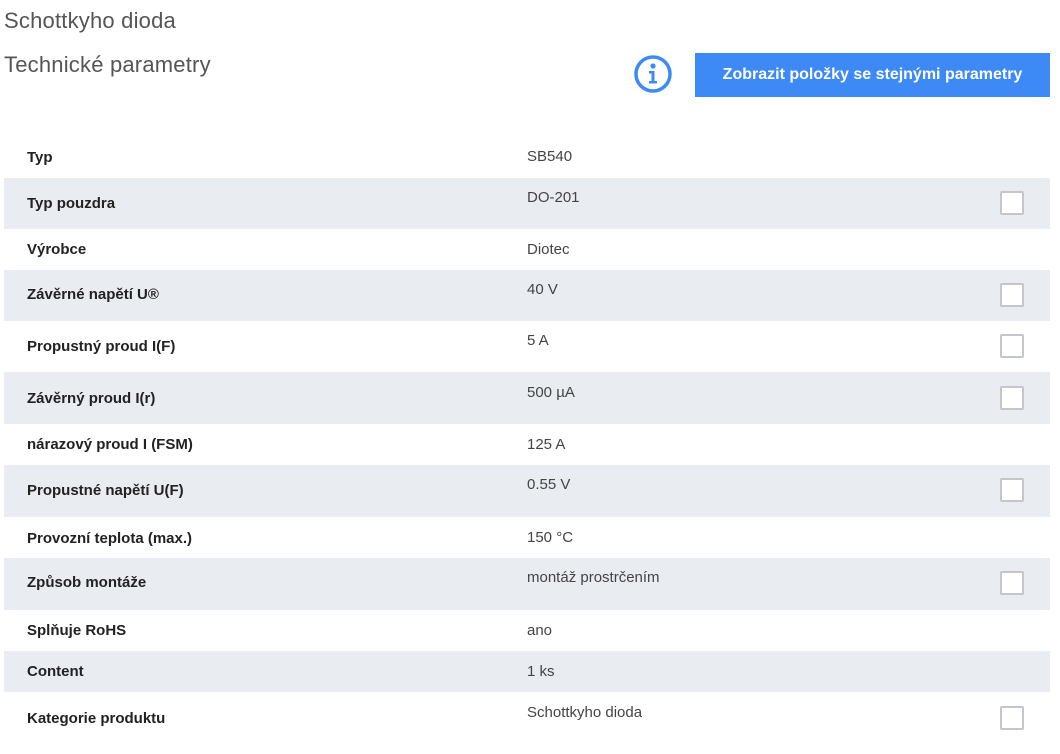 The width and height of the screenshot is (1060, 754). I want to click on param-label: Propustné napětí U(F), so click(105, 490).